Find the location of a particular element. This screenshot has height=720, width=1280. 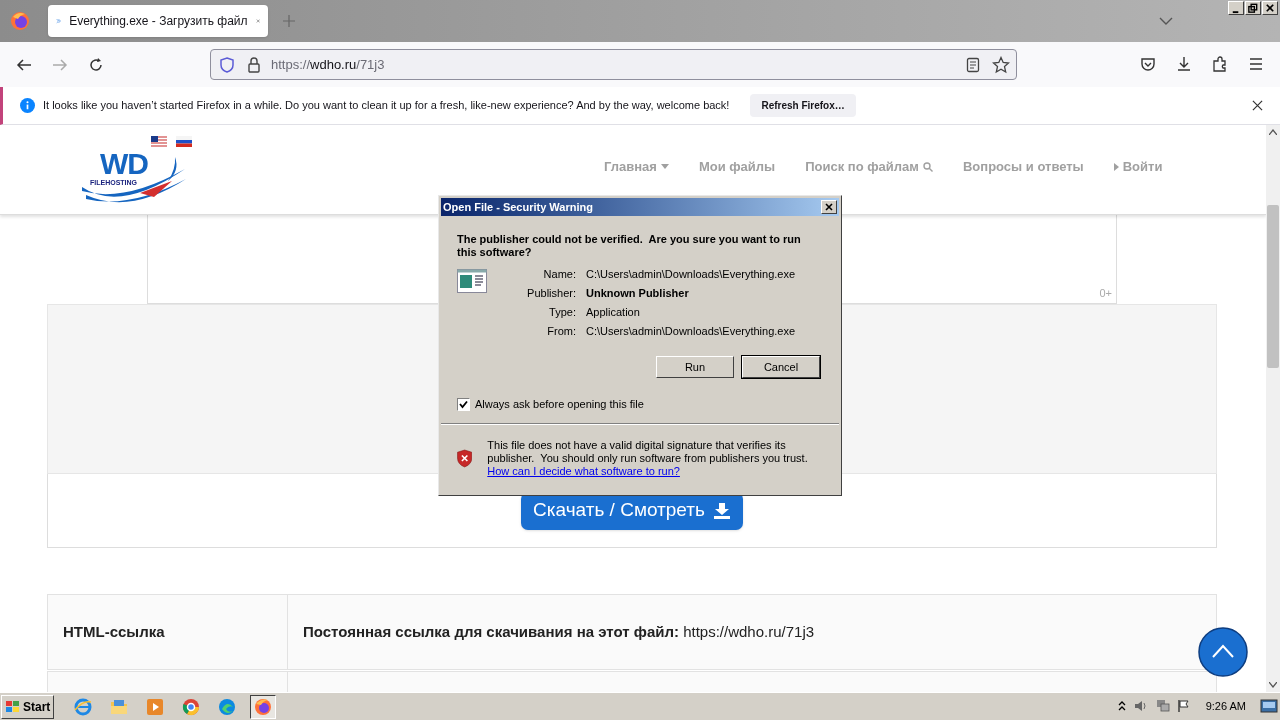

star-icon is located at coordinates (1001, 64).